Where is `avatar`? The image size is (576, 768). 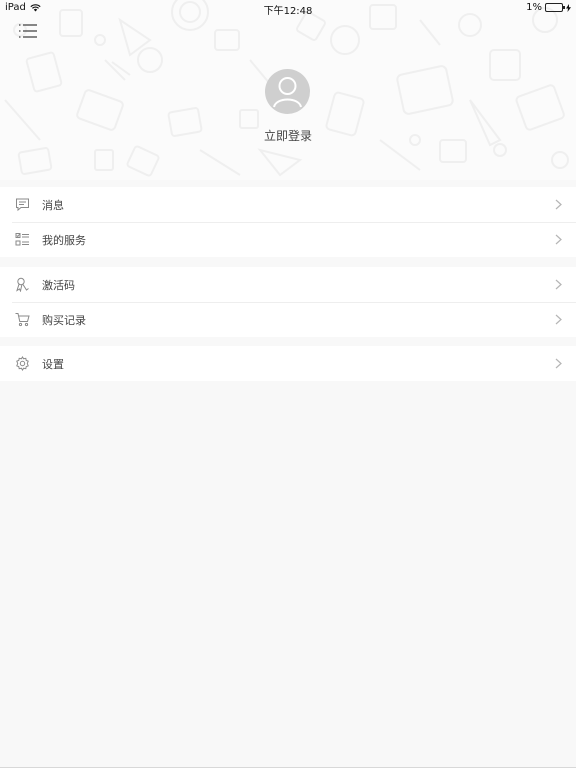
avatar is located at coordinates (287, 91).